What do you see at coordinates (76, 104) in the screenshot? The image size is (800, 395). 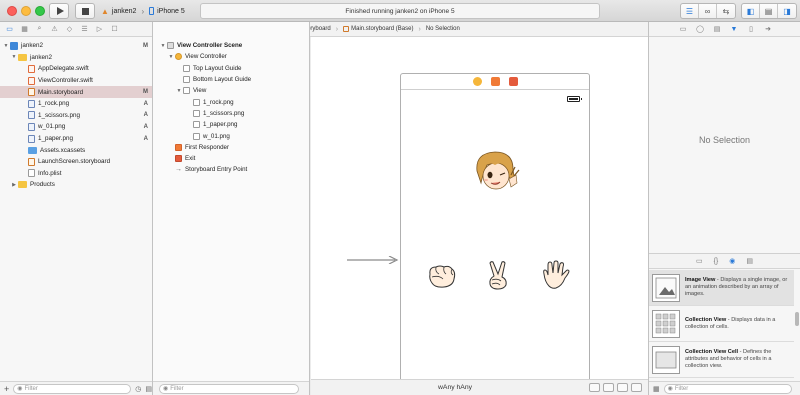 I see `nav-item-file: 1_rock.png A` at bounding box center [76, 104].